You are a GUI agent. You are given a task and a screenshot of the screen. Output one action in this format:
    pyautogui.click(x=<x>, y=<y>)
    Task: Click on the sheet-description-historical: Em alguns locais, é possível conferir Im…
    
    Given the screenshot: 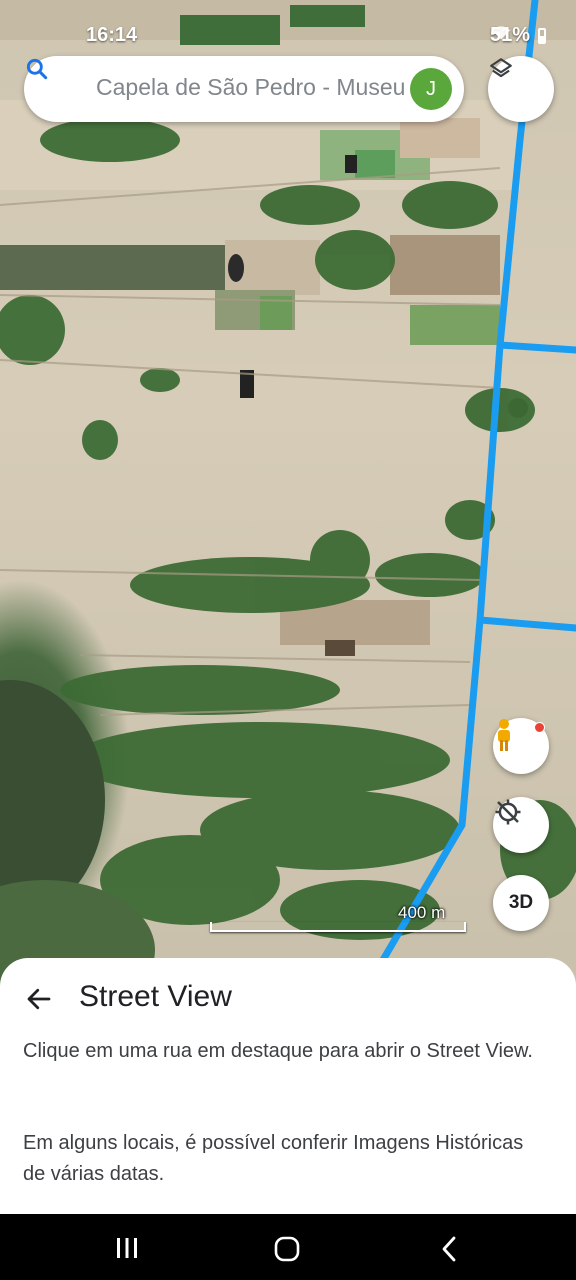 What is the action you would take?
    pyautogui.click(x=273, y=1158)
    